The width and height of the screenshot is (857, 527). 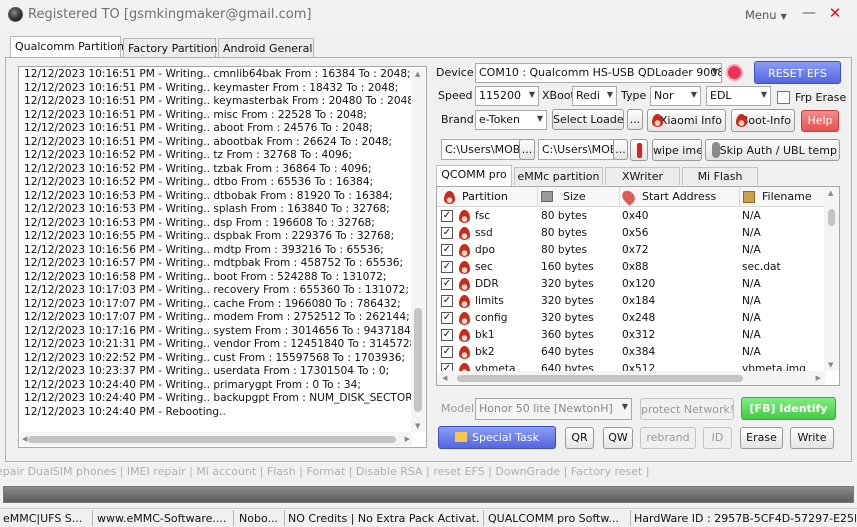 I want to click on table-row: ✓ ssd 80 bytes 0x56 N/A, so click(x=631, y=233).